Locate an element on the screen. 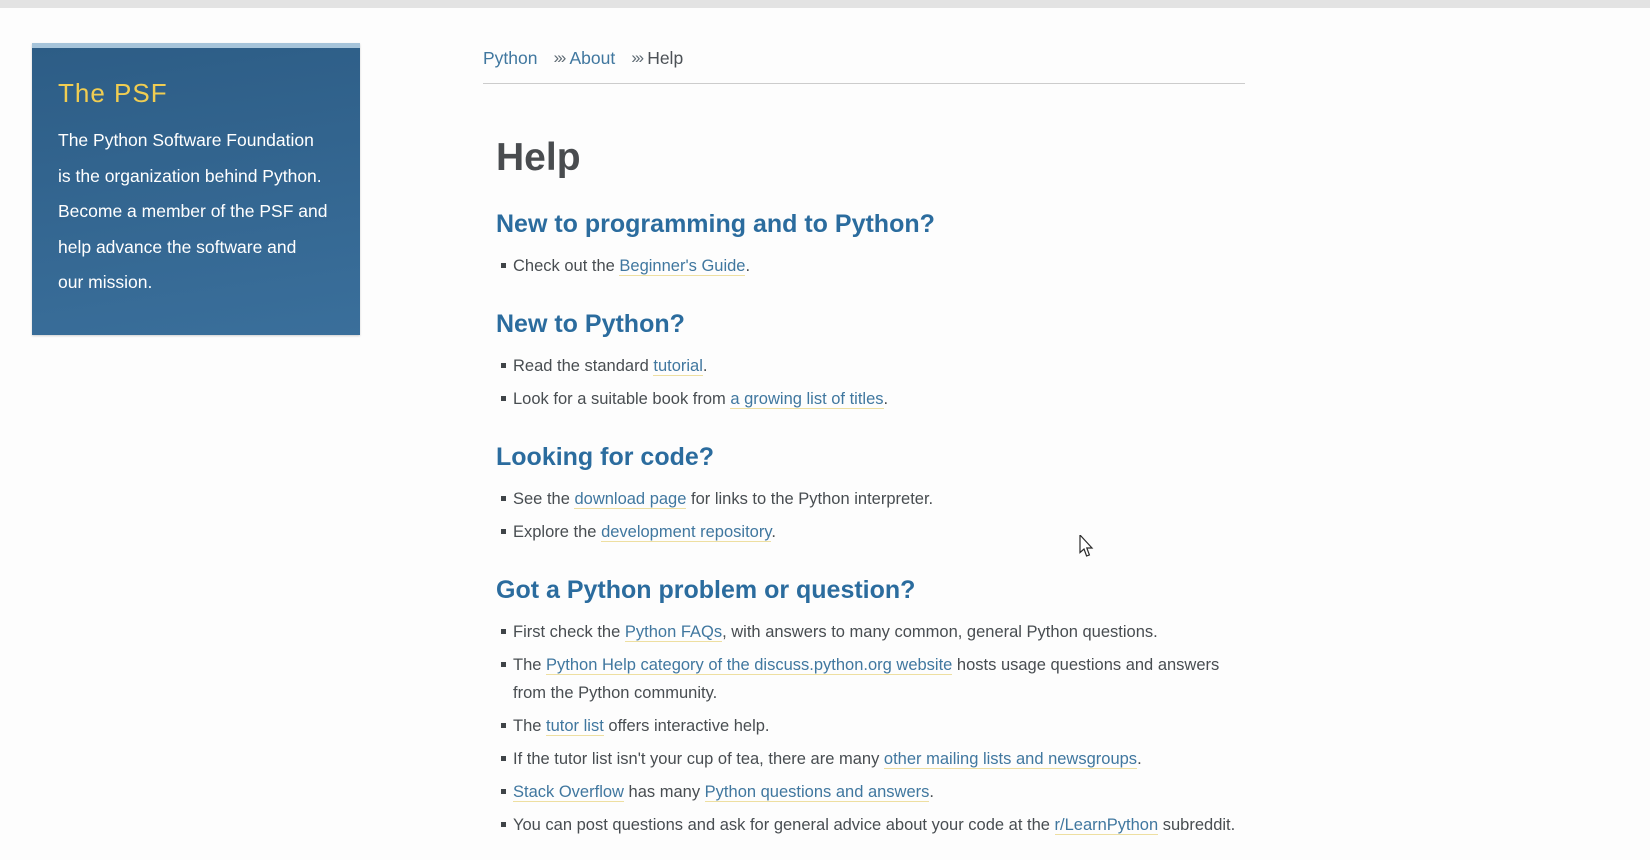  list-item: Read the standard tutorial. is located at coordinates (873, 366).